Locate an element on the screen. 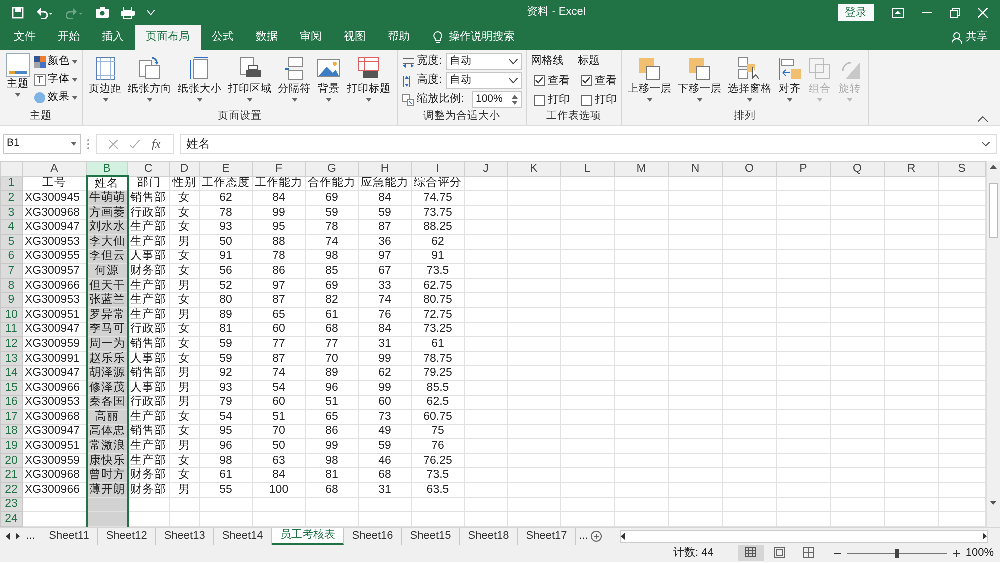  row-header: 22 is located at coordinates (11, 490).